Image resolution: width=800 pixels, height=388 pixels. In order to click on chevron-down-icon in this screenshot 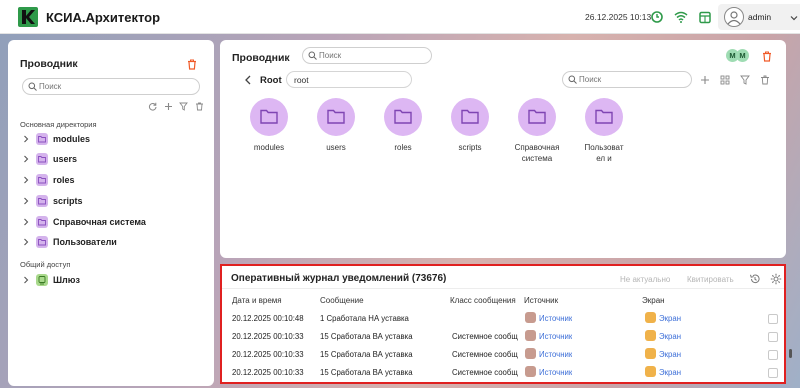, I will do `click(794, 18)`.